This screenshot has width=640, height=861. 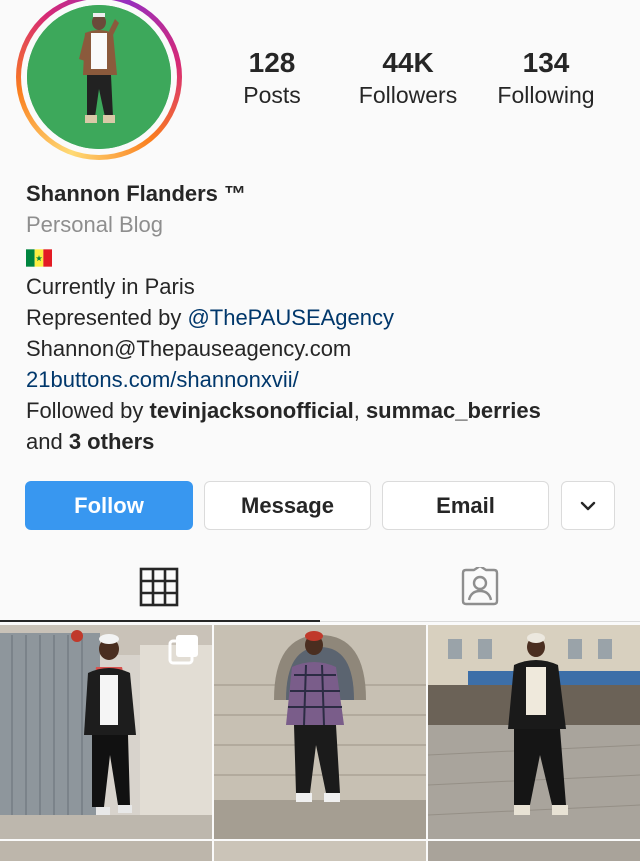 What do you see at coordinates (546, 62) in the screenshot?
I see `following-value: 134` at bounding box center [546, 62].